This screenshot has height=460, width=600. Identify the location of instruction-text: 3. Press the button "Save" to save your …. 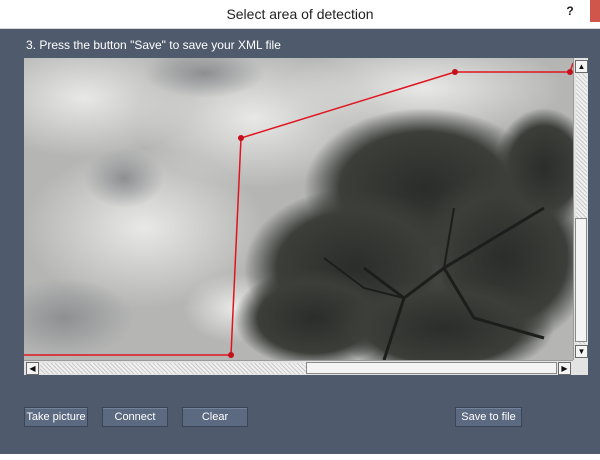
(153, 45).